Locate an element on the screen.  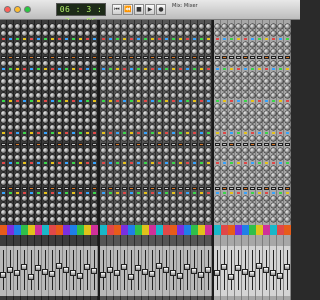
rewind-button: ⏪ is located at coordinates (128, 9).